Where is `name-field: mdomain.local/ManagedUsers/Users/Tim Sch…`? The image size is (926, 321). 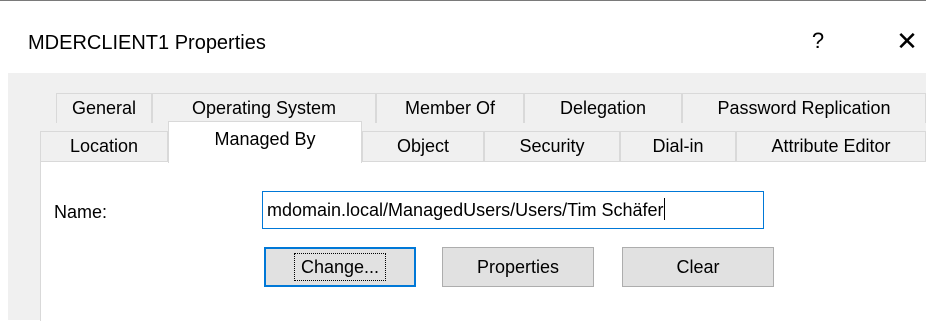
name-field: mdomain.local/ManagedUsers/Users/Tim Sch… is located at coordinates (513, 210).